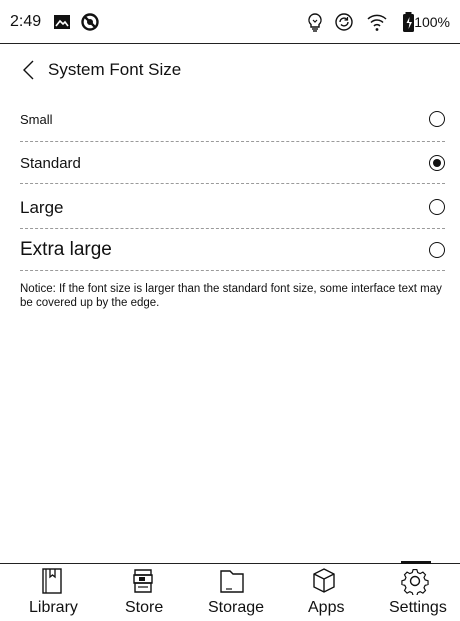 This screenshot has width=460, height=621. What do you see at coordinates (326, 607) in the screenshot?
I see `nav-label: Apps` at bounding box center [326, 607].